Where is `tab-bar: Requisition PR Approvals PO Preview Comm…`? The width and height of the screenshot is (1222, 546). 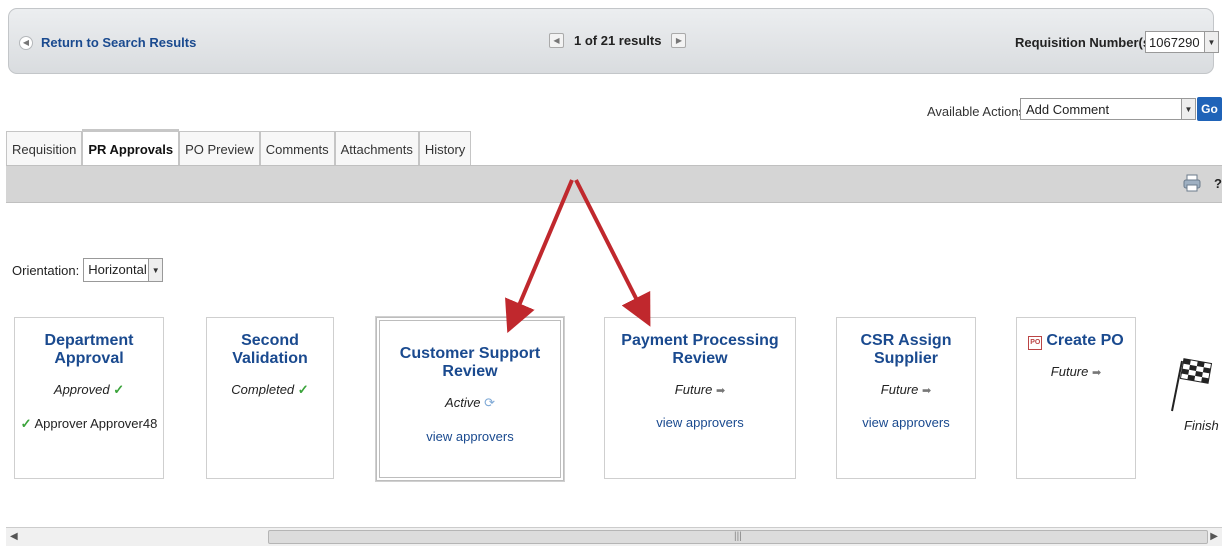
tab-bar: Requisition PR Approvals PO Preview Comm… is located at coordinates (239, 148).